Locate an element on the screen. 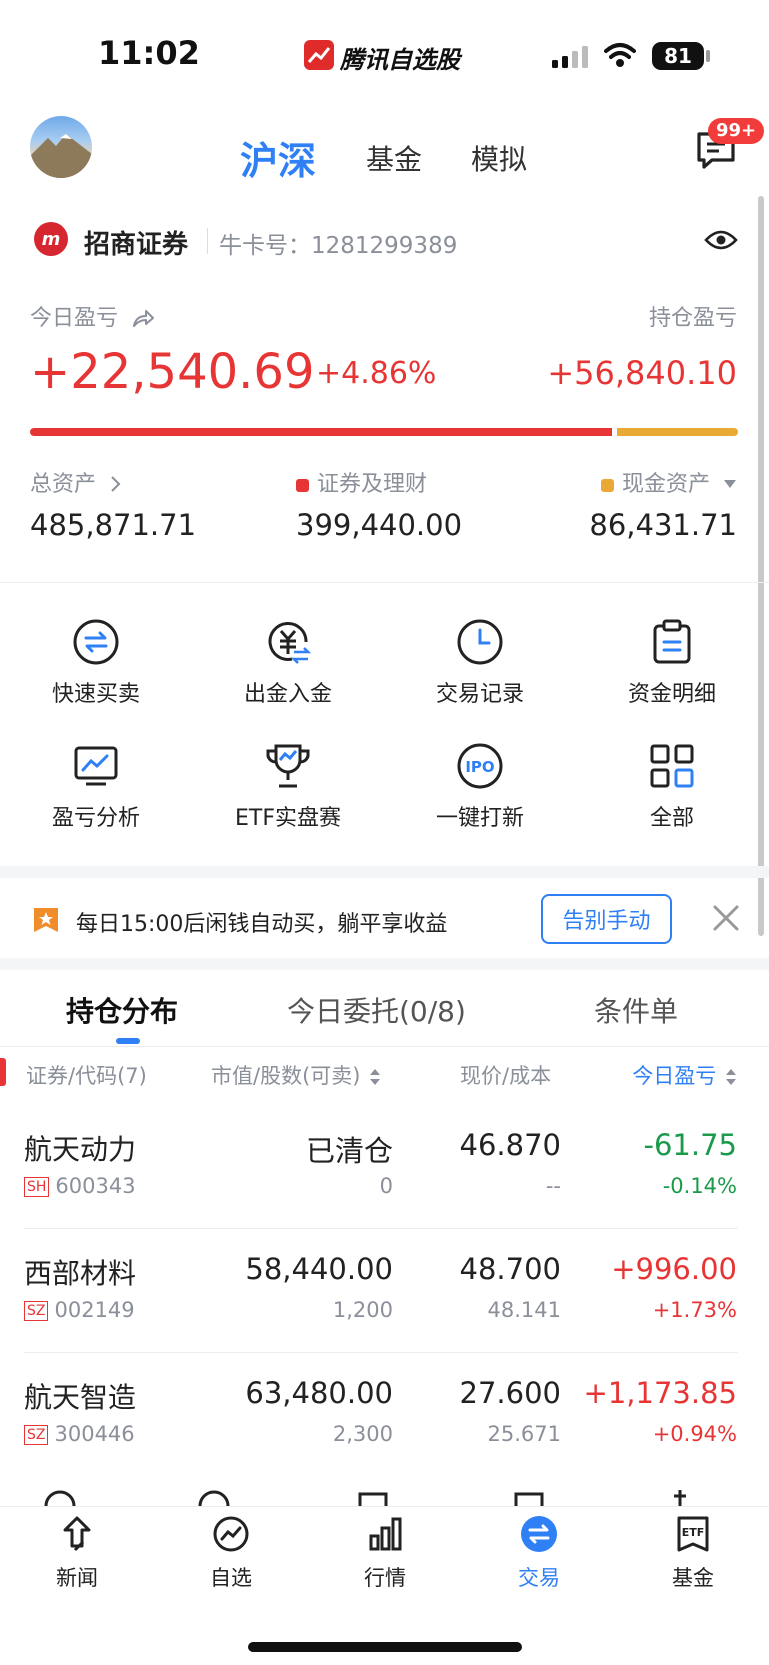 This screenshot has height=1665, width=769. deposit-withdraw-button: 出金入金 is located at coordinates (288, 663).